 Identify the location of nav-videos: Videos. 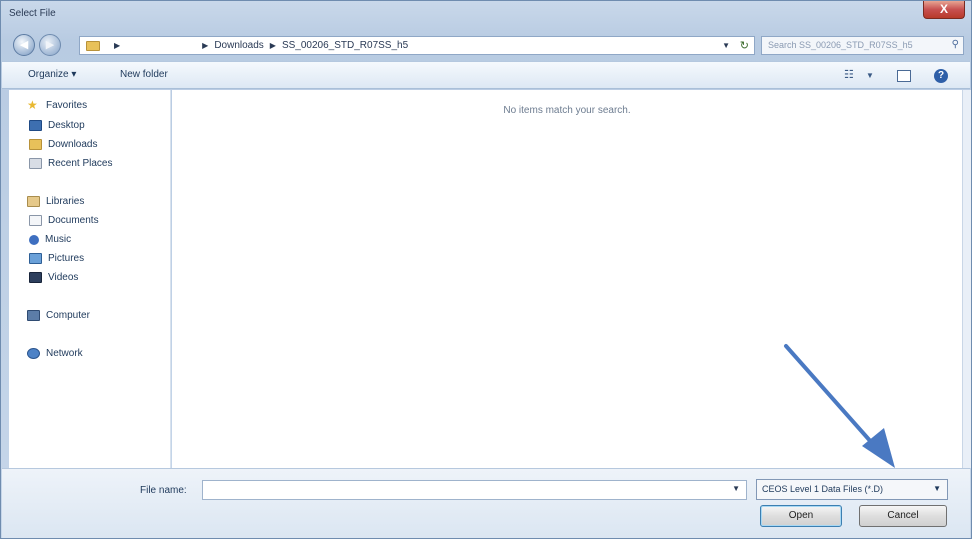
(53, 277).